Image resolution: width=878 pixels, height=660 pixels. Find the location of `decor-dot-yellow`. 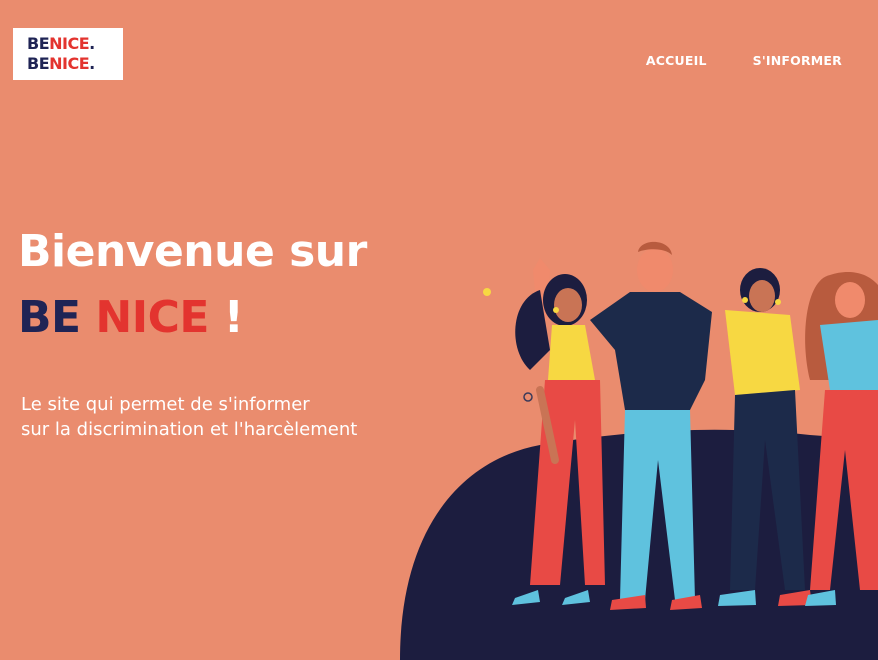

decor-dot-yellow is located at coordinates (487, 292).